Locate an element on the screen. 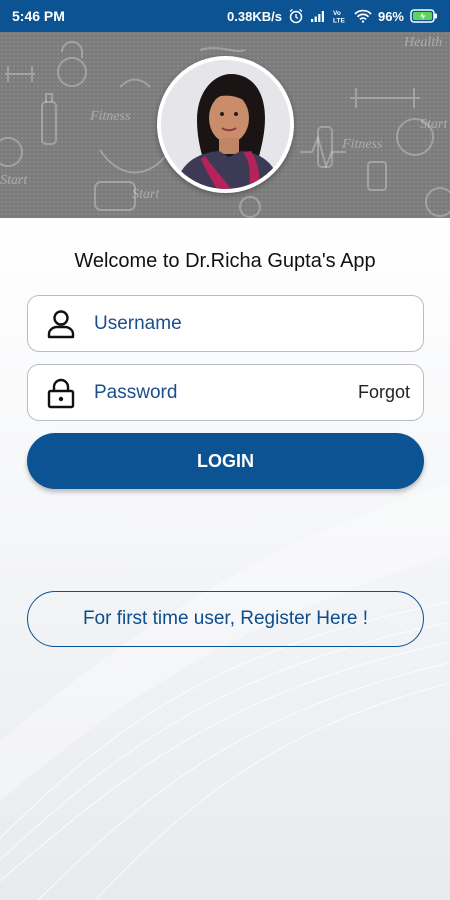  lock-icon is located at coordinates (61, 393).